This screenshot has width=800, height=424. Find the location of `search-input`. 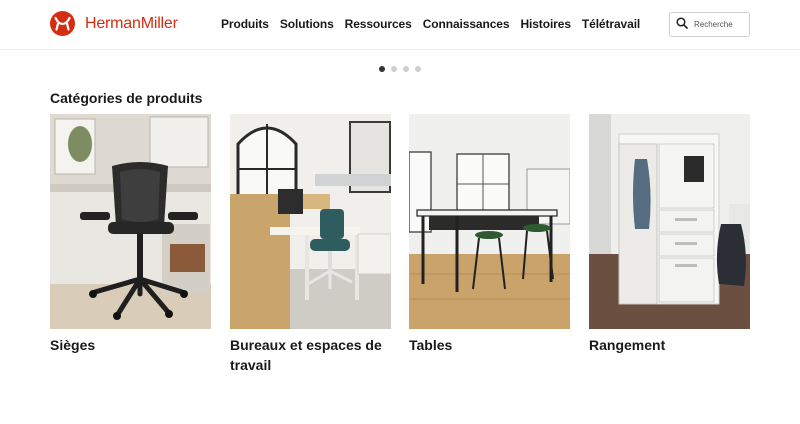

search-input is located at coordinates (717, 24).